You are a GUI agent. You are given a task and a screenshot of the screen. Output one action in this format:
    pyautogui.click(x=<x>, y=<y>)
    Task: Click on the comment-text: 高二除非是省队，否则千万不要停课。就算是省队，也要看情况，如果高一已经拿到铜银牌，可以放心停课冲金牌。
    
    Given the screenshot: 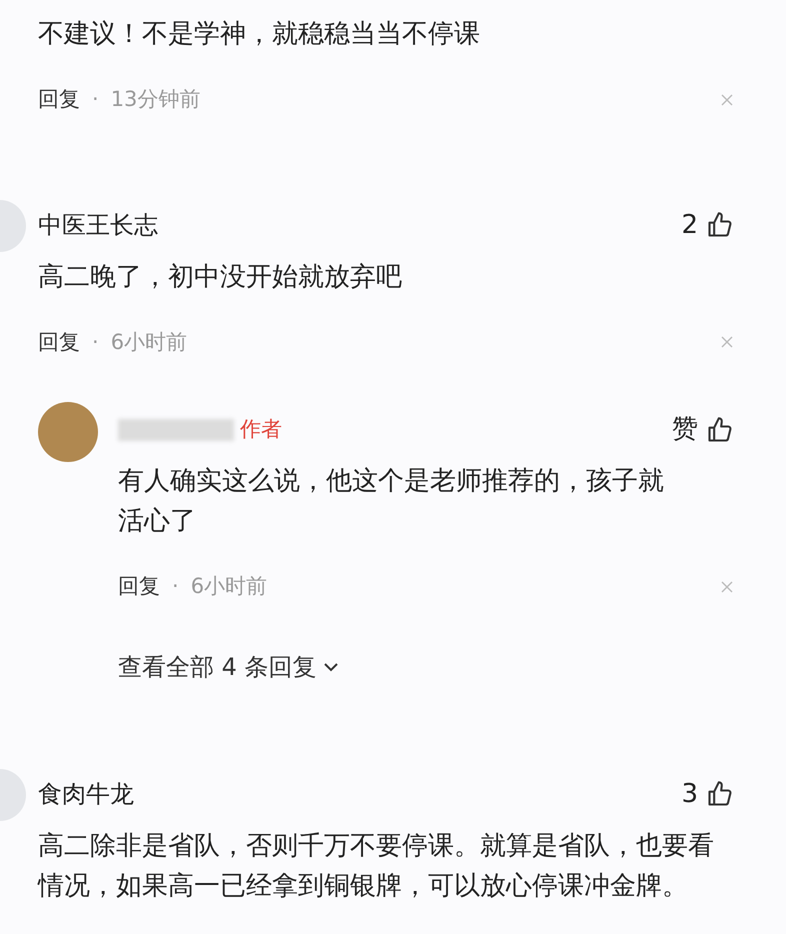 What is the action you would take?
    pyautogui.click(x=376, y=866)
    